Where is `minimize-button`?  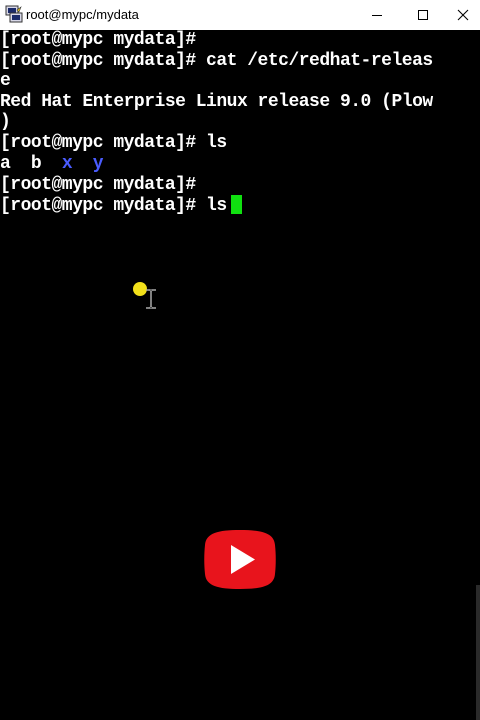 minimize-button is located at coordinates (377, 15).